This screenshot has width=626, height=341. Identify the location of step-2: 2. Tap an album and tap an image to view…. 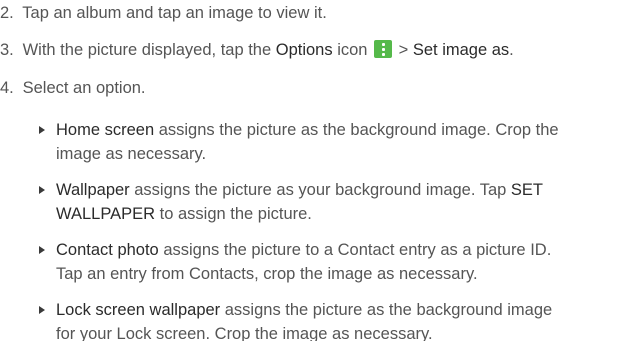
(163, 13).